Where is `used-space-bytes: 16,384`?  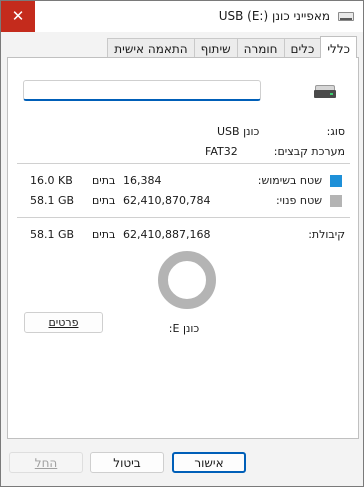 used-space-bytes: 16,384 is located at coordinates (142, 180).